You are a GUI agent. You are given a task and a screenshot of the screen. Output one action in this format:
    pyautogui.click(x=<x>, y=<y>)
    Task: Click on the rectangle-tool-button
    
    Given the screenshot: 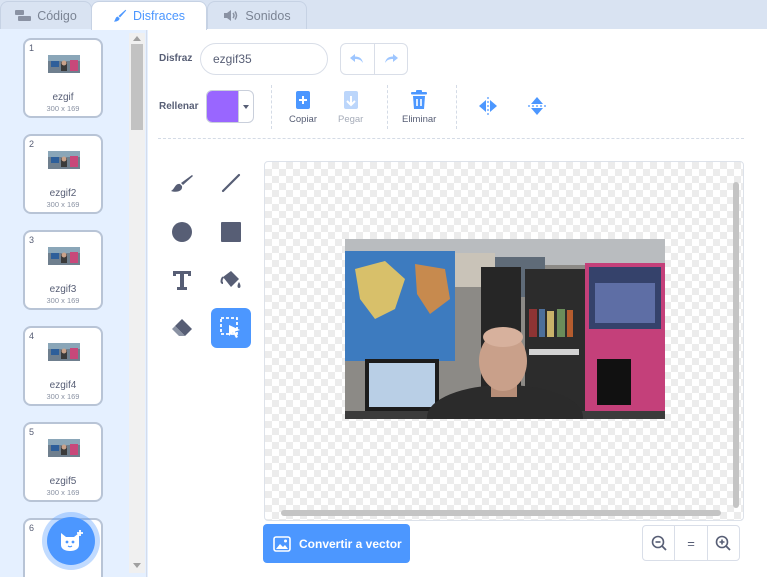 What is the action you would take?
    pyautogui.click(x=231, y=232)
    